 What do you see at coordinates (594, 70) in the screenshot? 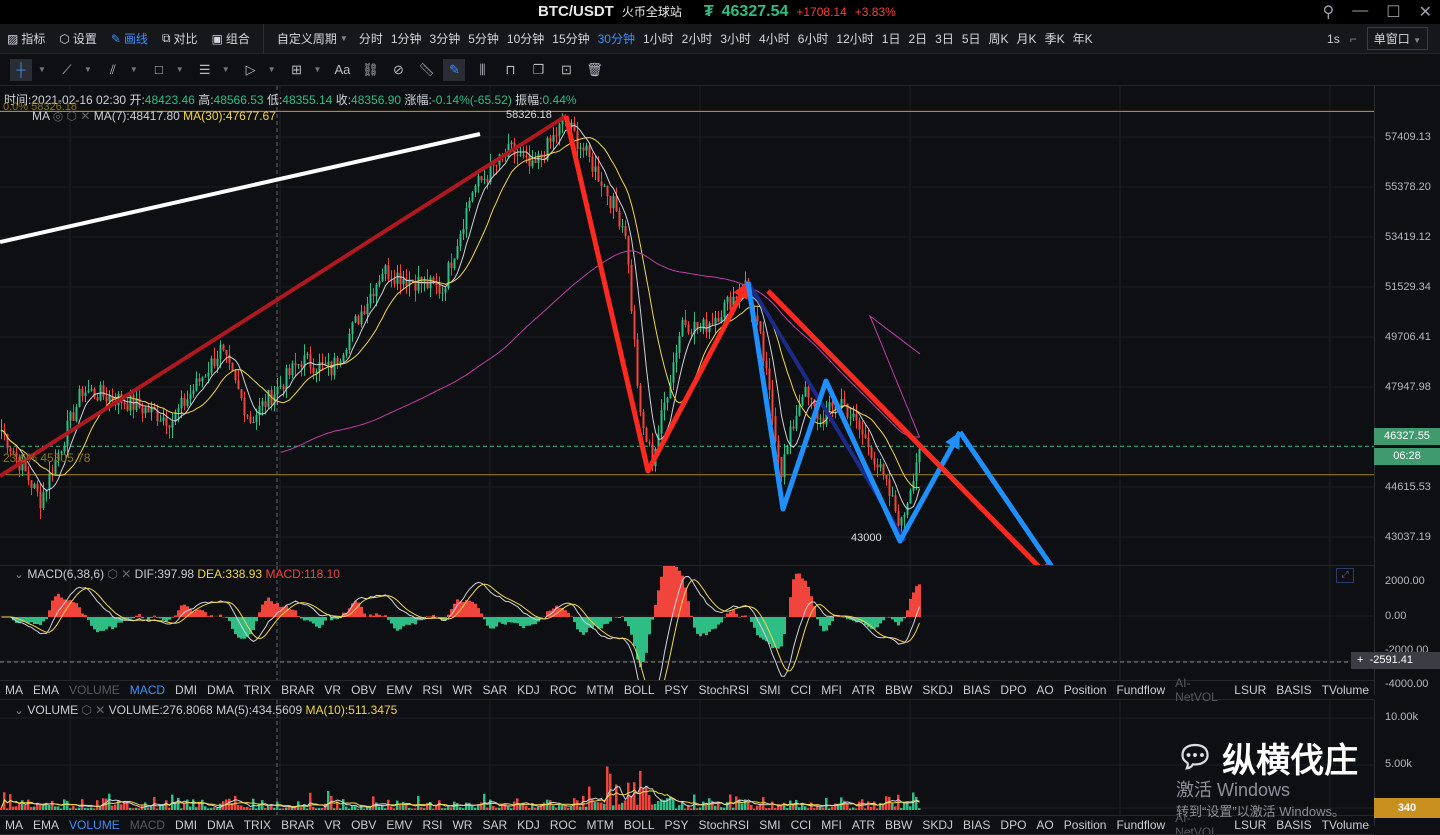
I see `trash-icon: 🗑︎` at bounding box center [594, 70].